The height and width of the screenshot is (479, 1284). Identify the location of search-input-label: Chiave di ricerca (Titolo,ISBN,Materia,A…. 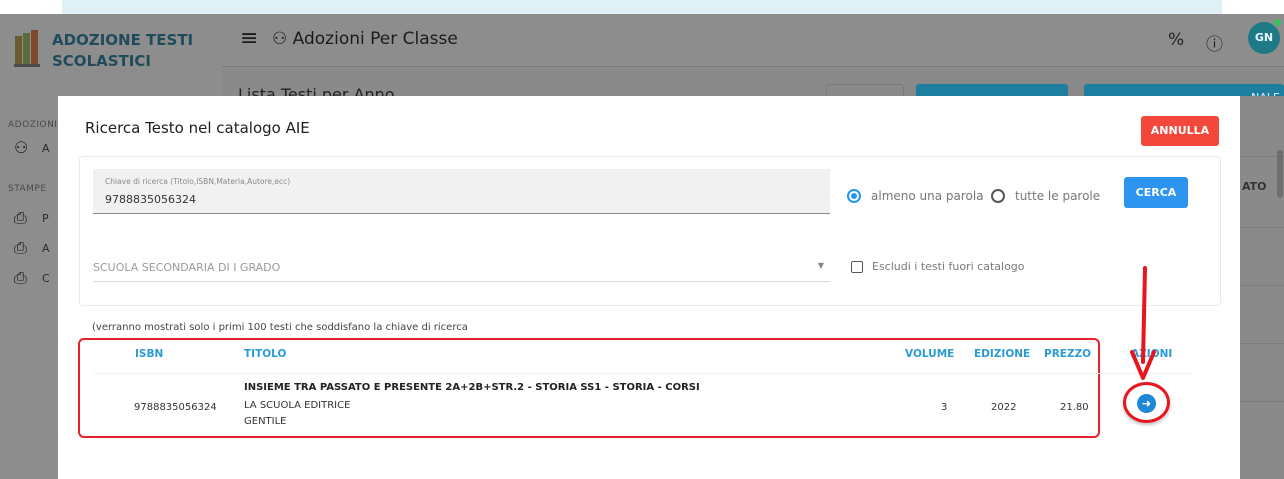
(198, 181).